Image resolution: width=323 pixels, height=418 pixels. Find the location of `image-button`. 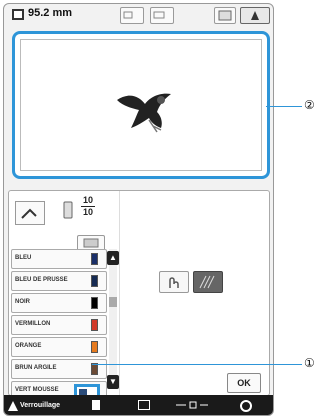

image-button is located at coordinates (225, 15).